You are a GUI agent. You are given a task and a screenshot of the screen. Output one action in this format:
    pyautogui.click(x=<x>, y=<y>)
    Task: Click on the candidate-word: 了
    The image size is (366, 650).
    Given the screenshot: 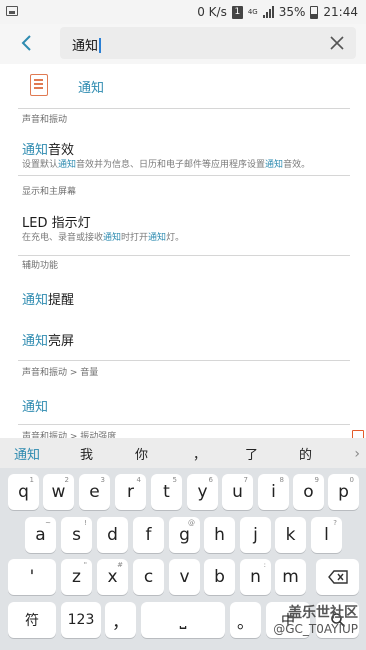 What is the action you would take?
    pyautogui.click(x=251, y=453)
    